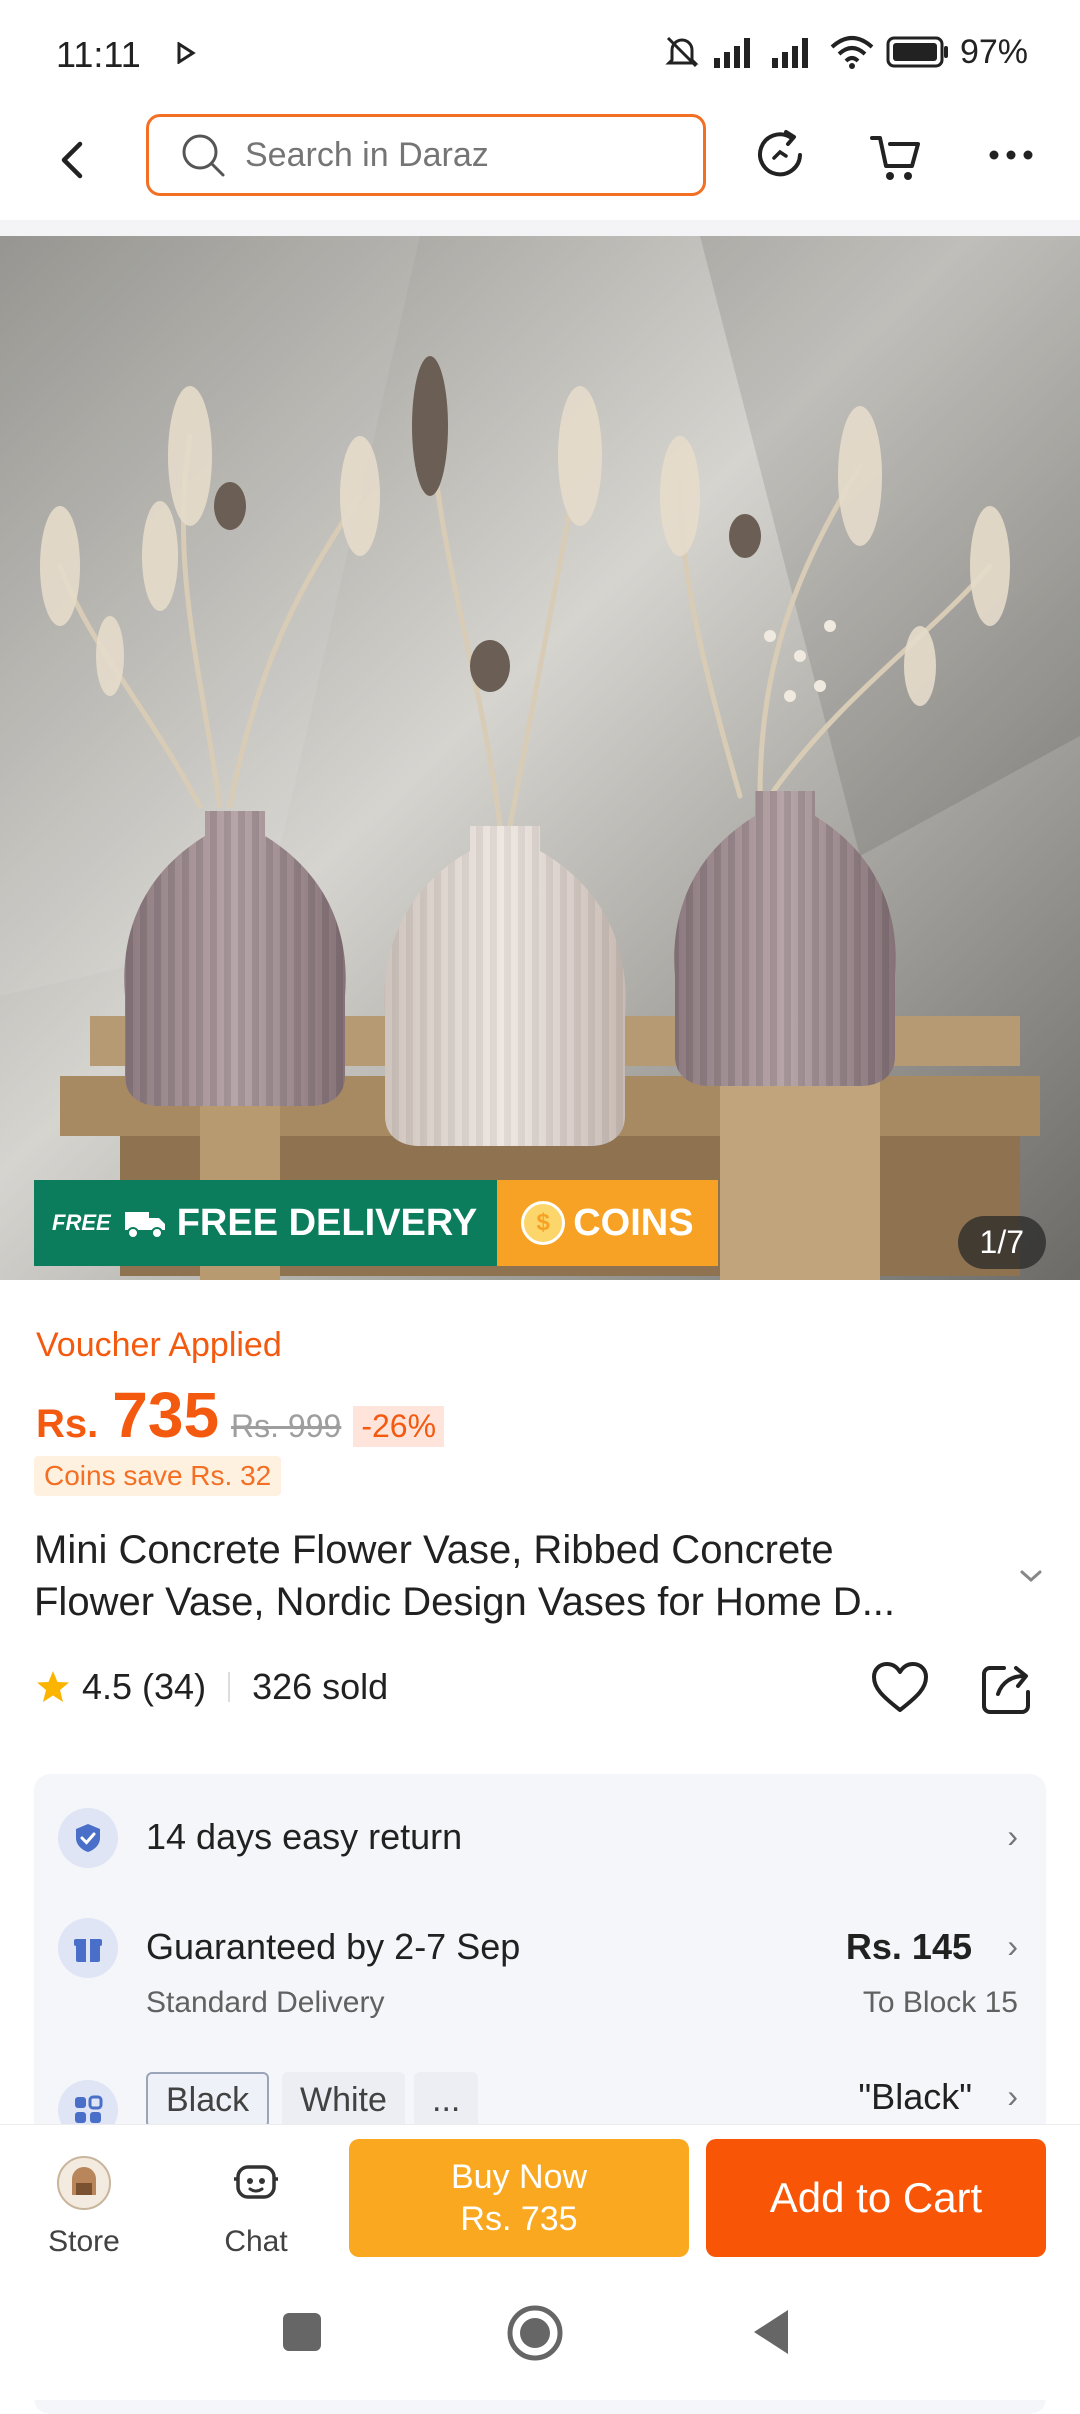 This screenshot has height=2414, width=1080. I want to click on free-delivery-text: FREE DELIVERY, so click(327, 1222).